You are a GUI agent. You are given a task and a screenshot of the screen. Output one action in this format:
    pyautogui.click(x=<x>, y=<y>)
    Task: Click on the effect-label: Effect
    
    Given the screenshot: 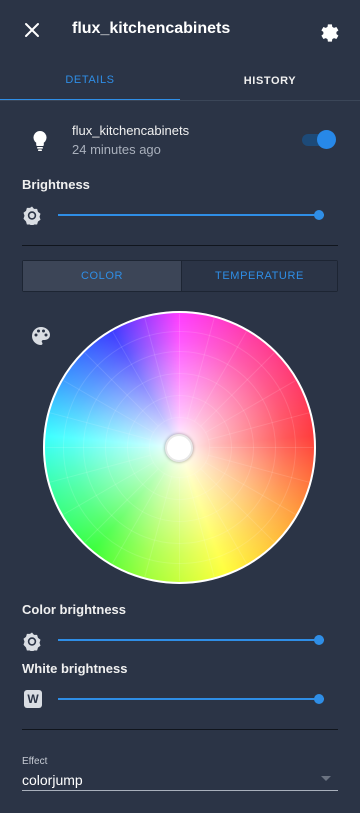 What is the action you would take?
    pyautogui.click(x=35, y=761)
    